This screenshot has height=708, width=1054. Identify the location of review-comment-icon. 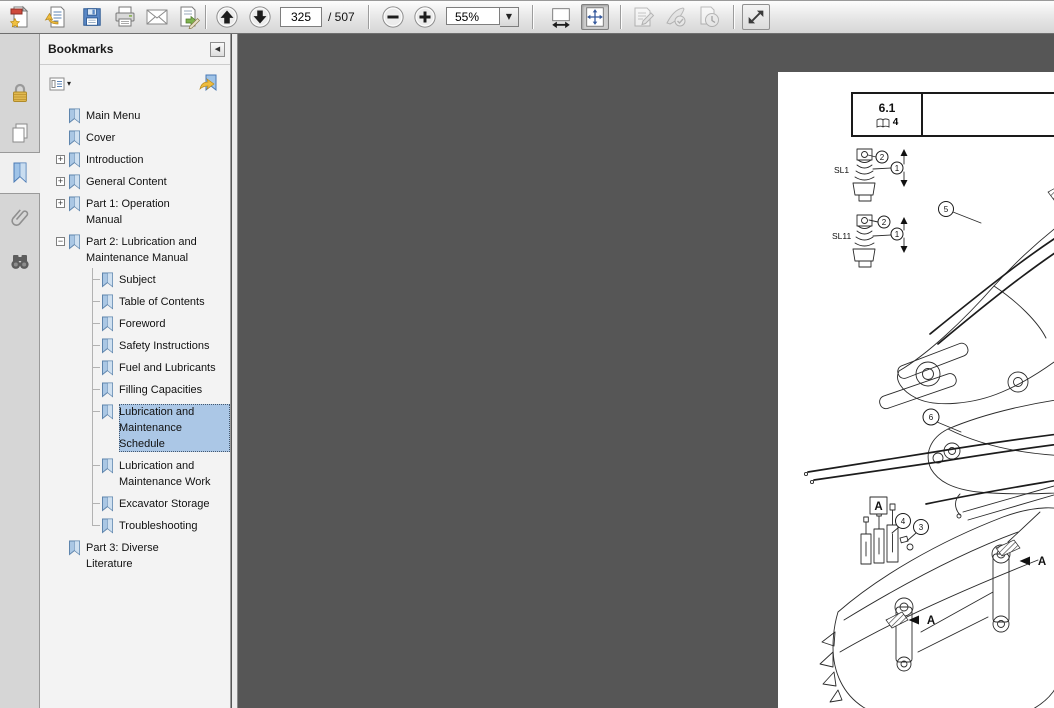
(644, 17).